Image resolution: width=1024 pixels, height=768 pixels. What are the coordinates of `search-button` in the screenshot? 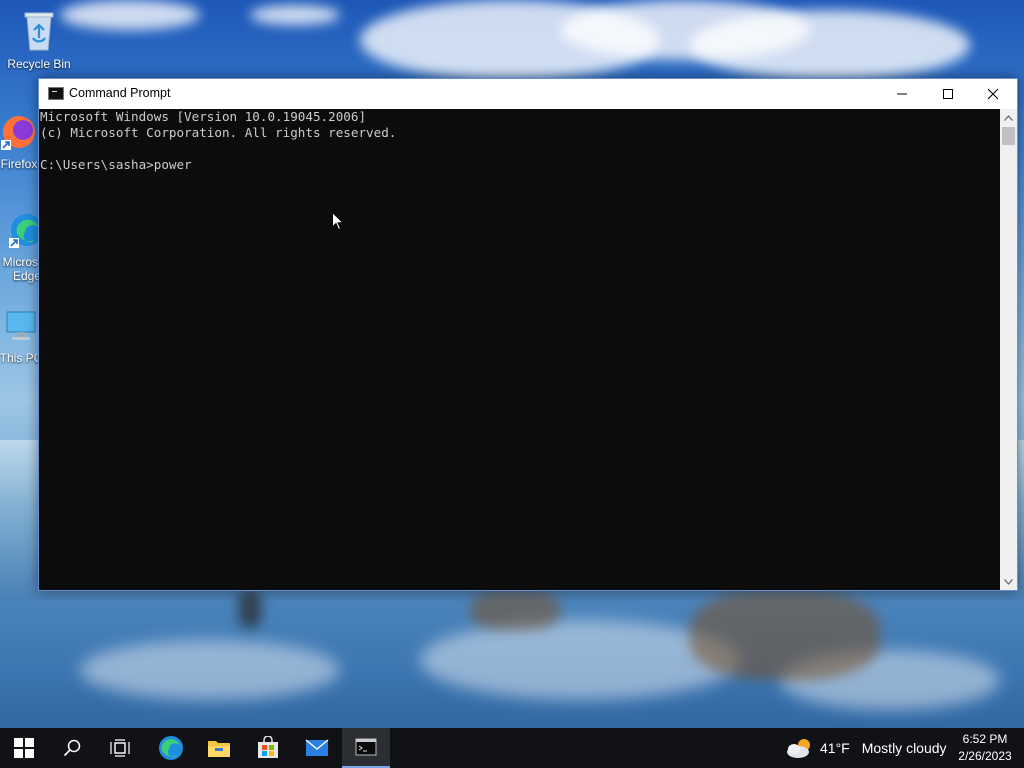 It's located at (72, 748).